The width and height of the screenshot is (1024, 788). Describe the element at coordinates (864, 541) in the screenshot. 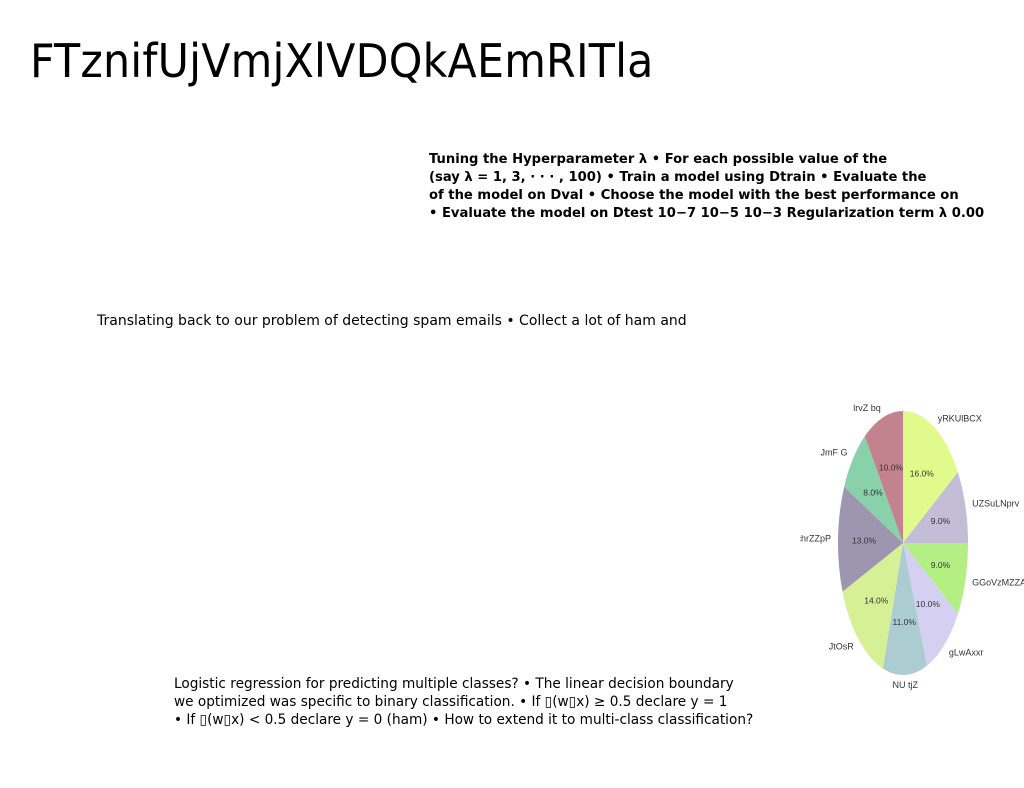

I see `pie-slice-percent: 13.0%` at that location.